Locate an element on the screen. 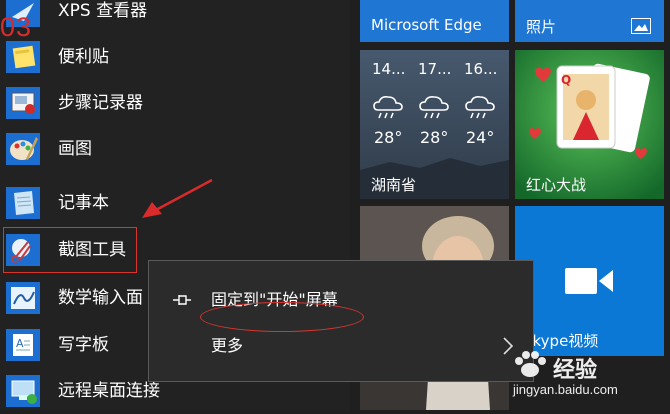  tile-skype-video: Skype视频 is located at coordinates (589, 281).